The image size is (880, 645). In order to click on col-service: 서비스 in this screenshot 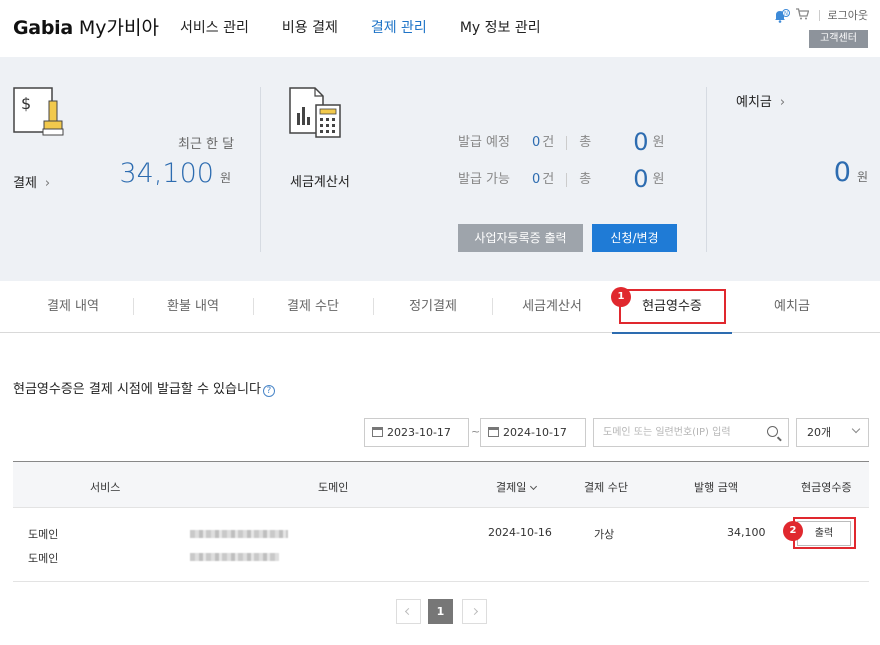, I will do `click(105, 487)`.